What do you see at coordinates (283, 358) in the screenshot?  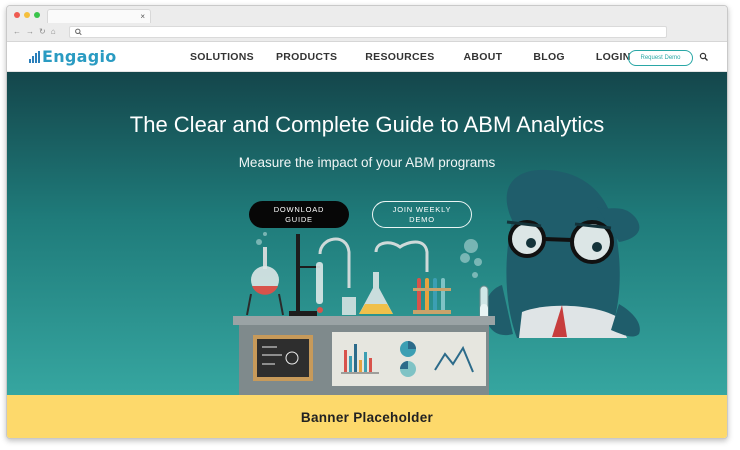 I see `chalkboard` at bounding box center [283, 358].